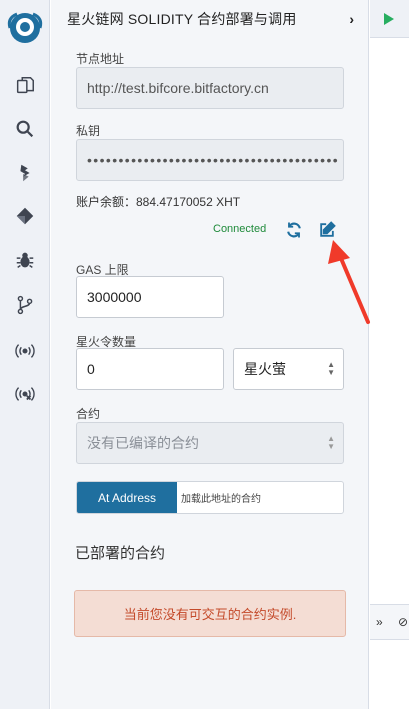  What do you see at coordinates (25, 129) in the screenshot?
I see `search-icon` at bounding box center [25, 129].